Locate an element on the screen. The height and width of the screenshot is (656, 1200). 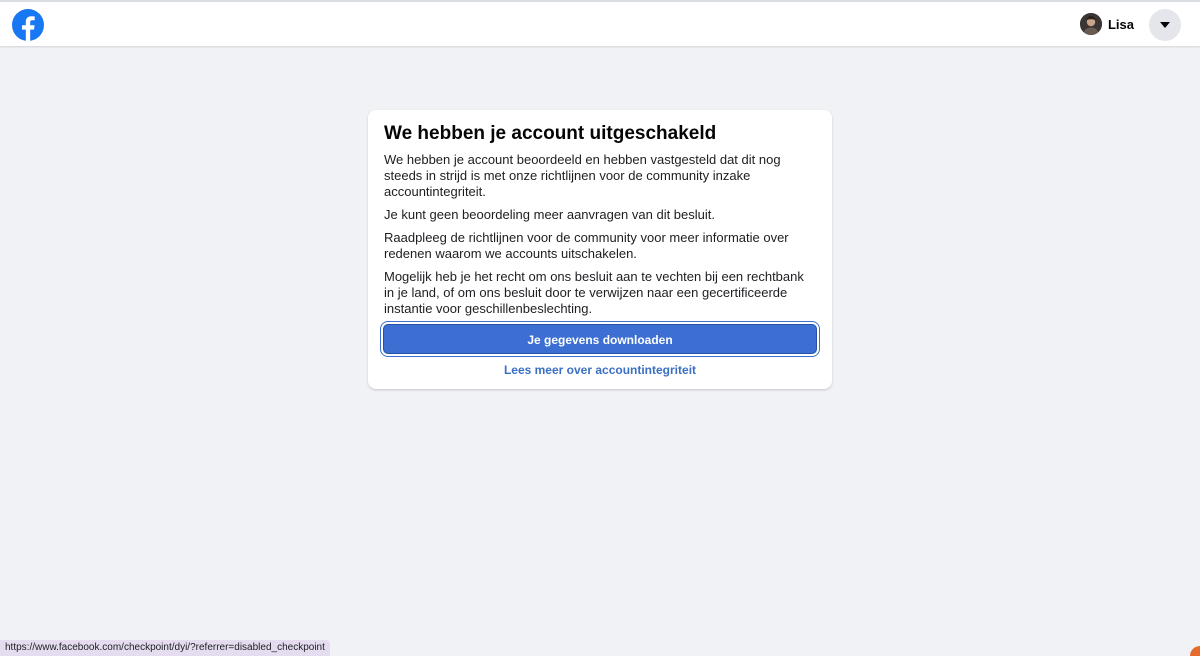
account-menu-button is located at coordinates (1165, 25).